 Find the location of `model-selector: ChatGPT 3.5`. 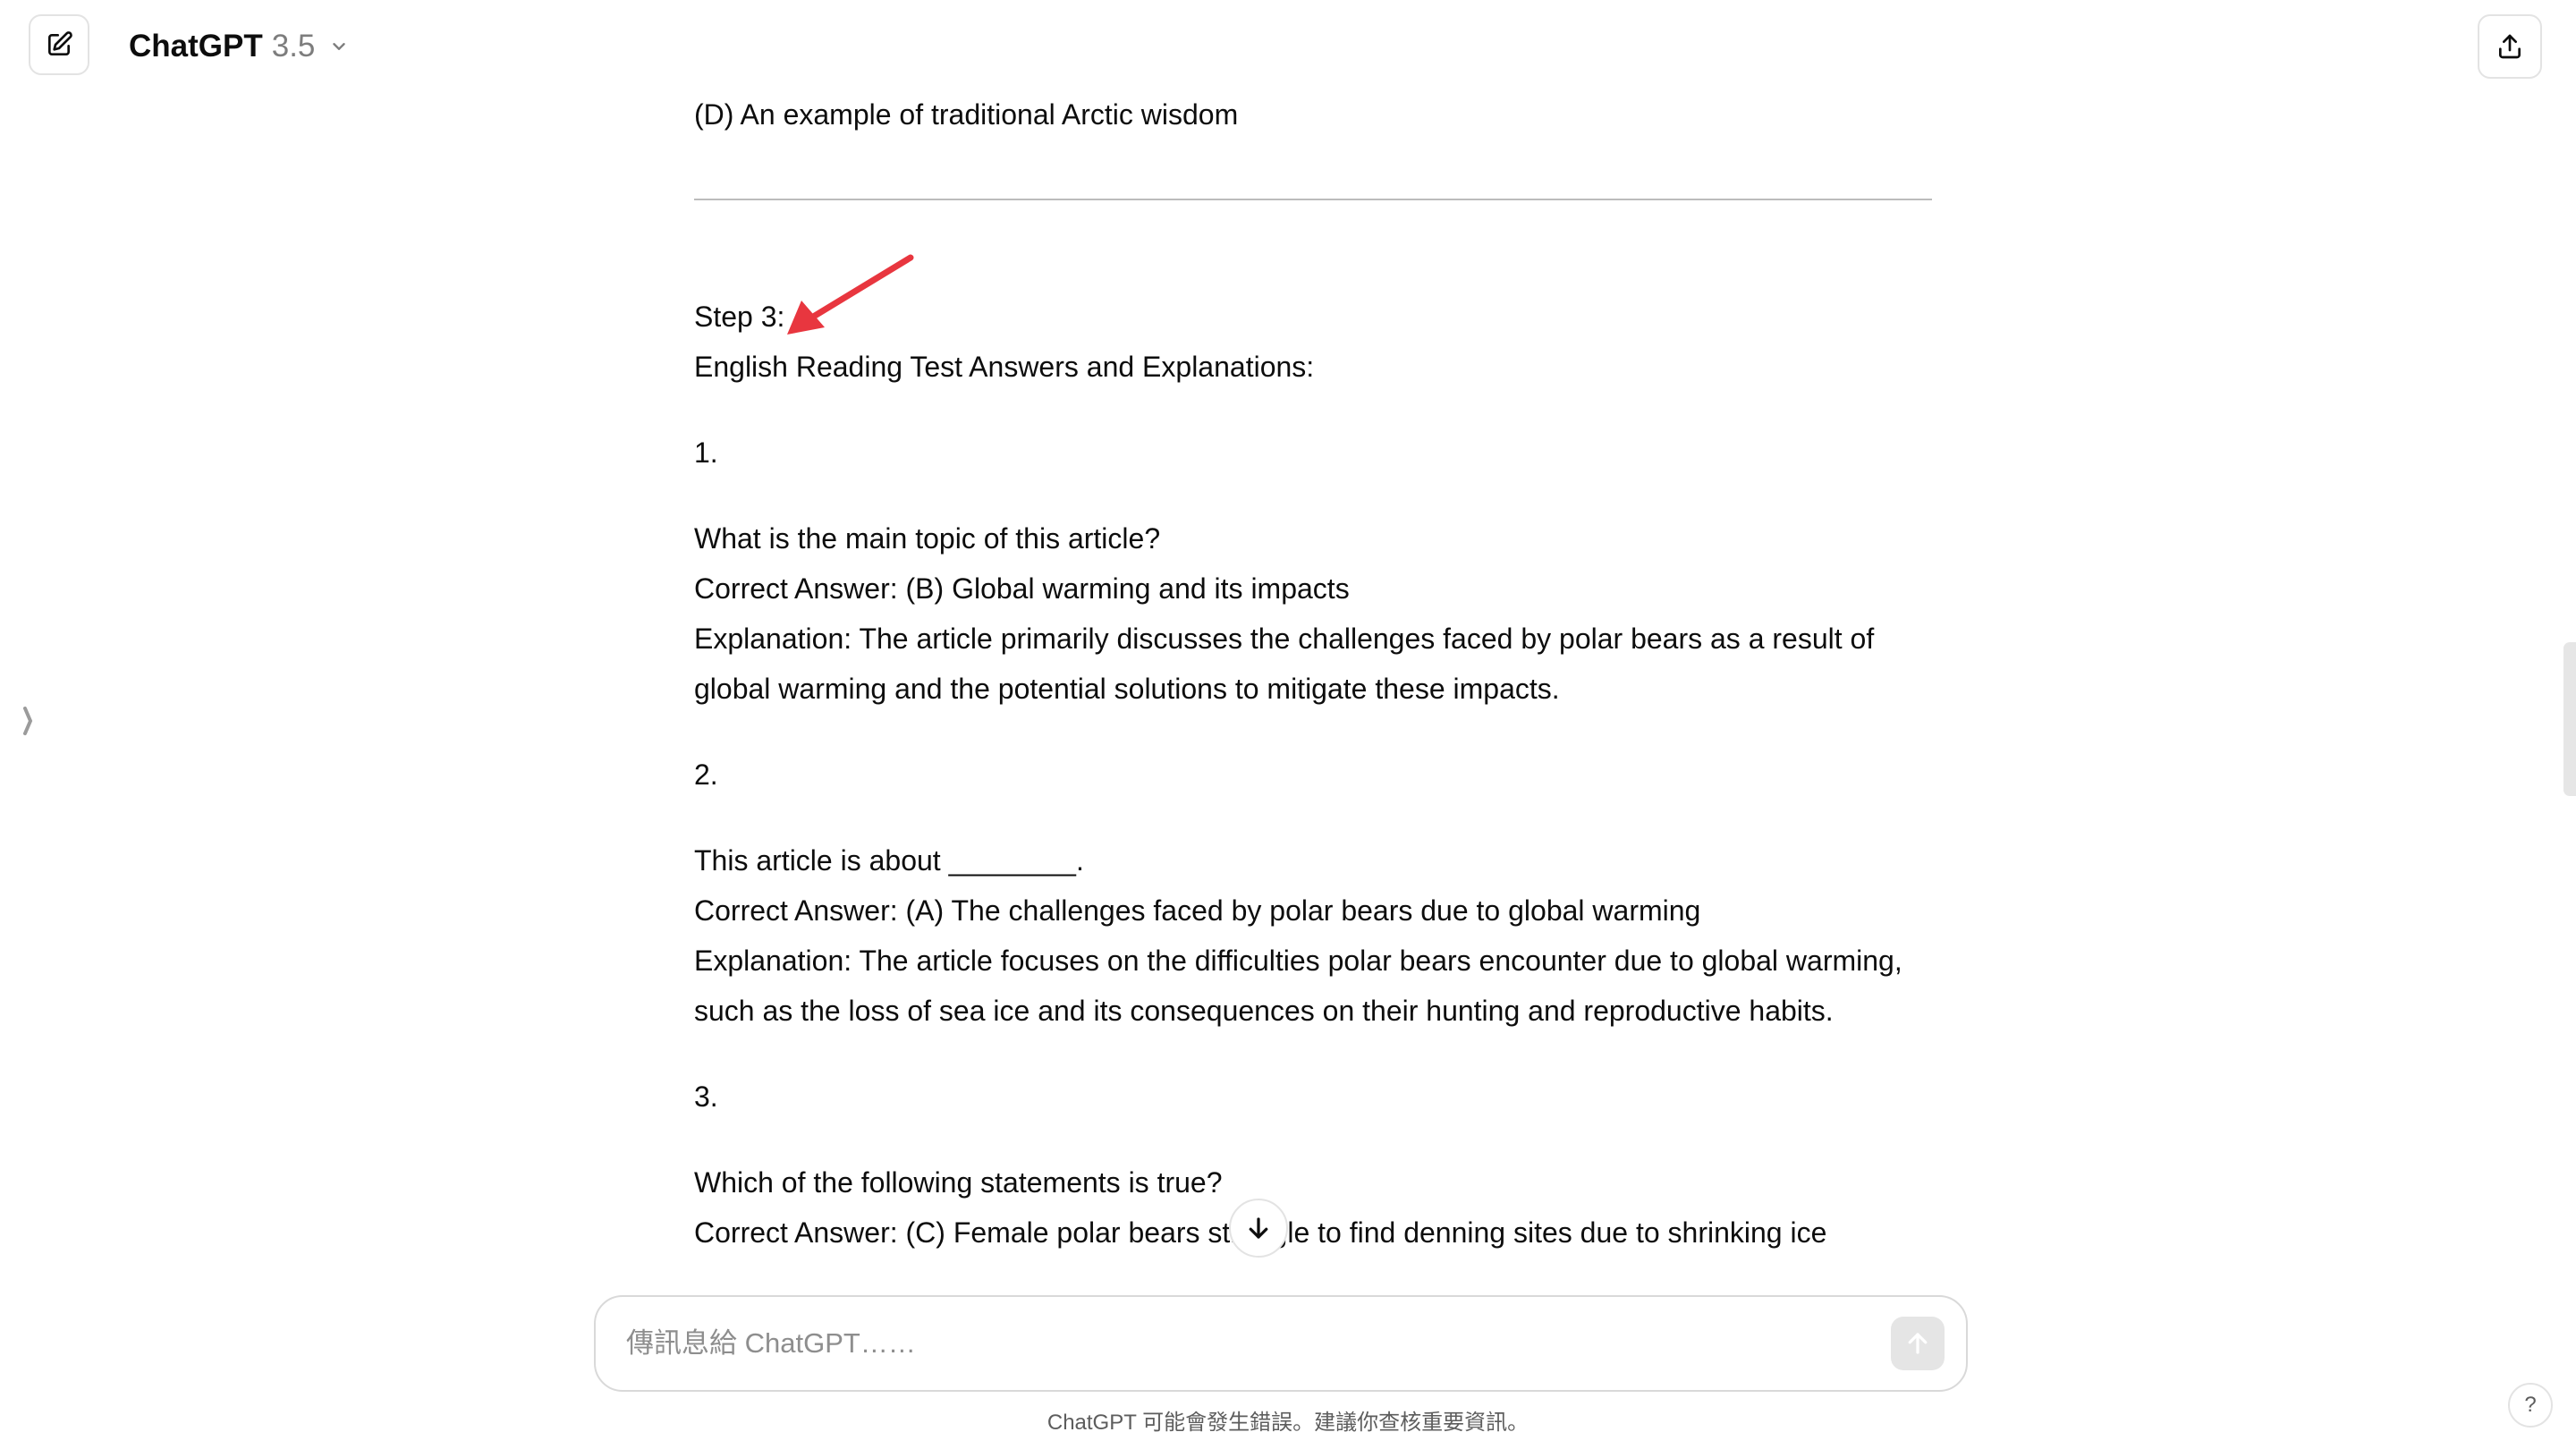

model-selector: ChatGPT 3.5 is located at coordinates (239, 46).